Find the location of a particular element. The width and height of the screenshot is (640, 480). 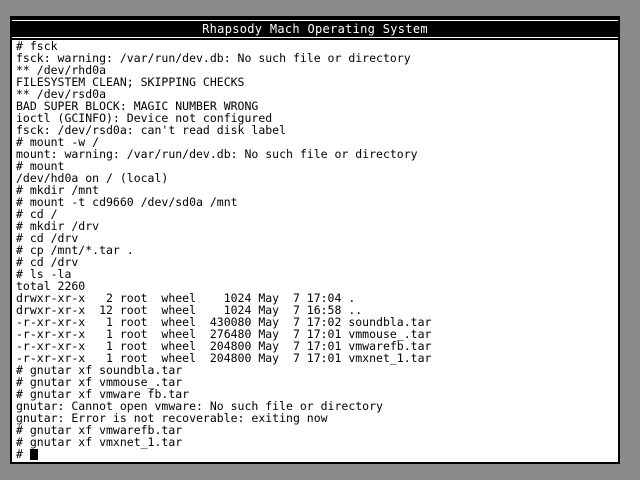

window-title: Rhapsody Mach Operating System is located at coordinates (315, 29).